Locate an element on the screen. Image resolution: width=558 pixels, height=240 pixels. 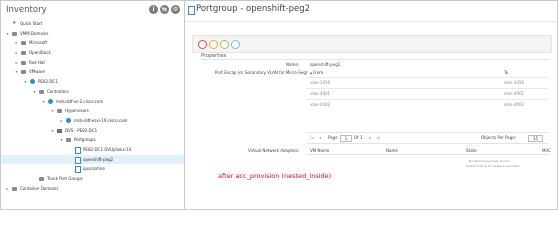
inventory-title: Inventory is located at coordinates (26, 10).